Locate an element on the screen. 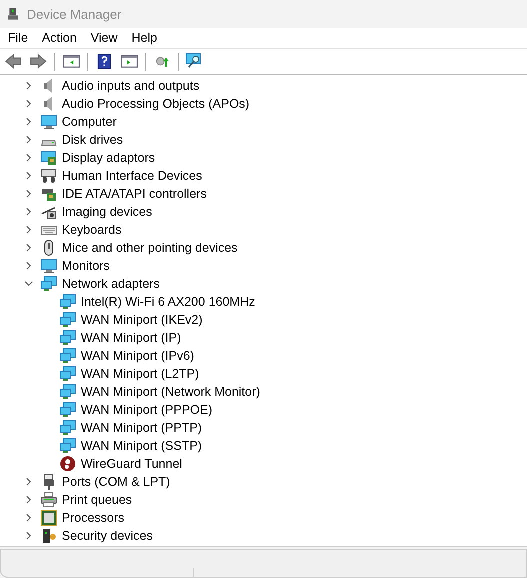 This screenshot has height=578, width=527. menu-item: File is located at coordinates (18, 38).